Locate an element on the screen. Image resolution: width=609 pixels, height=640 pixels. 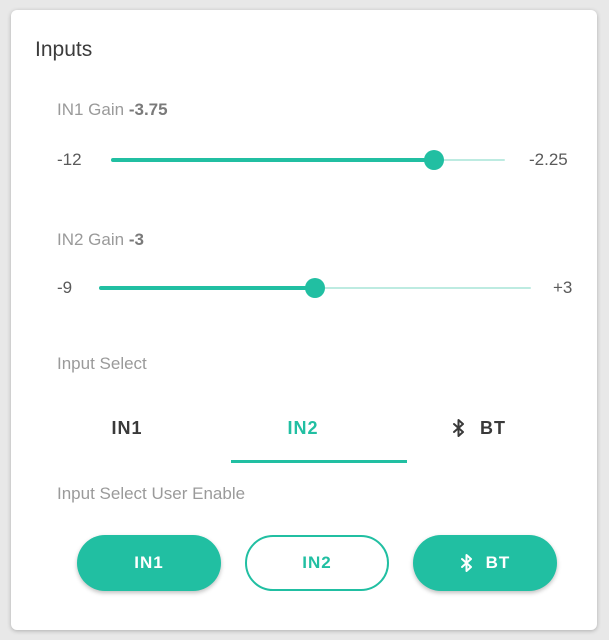
in2-gain-slider-fill is located at coordinates (207, 288).